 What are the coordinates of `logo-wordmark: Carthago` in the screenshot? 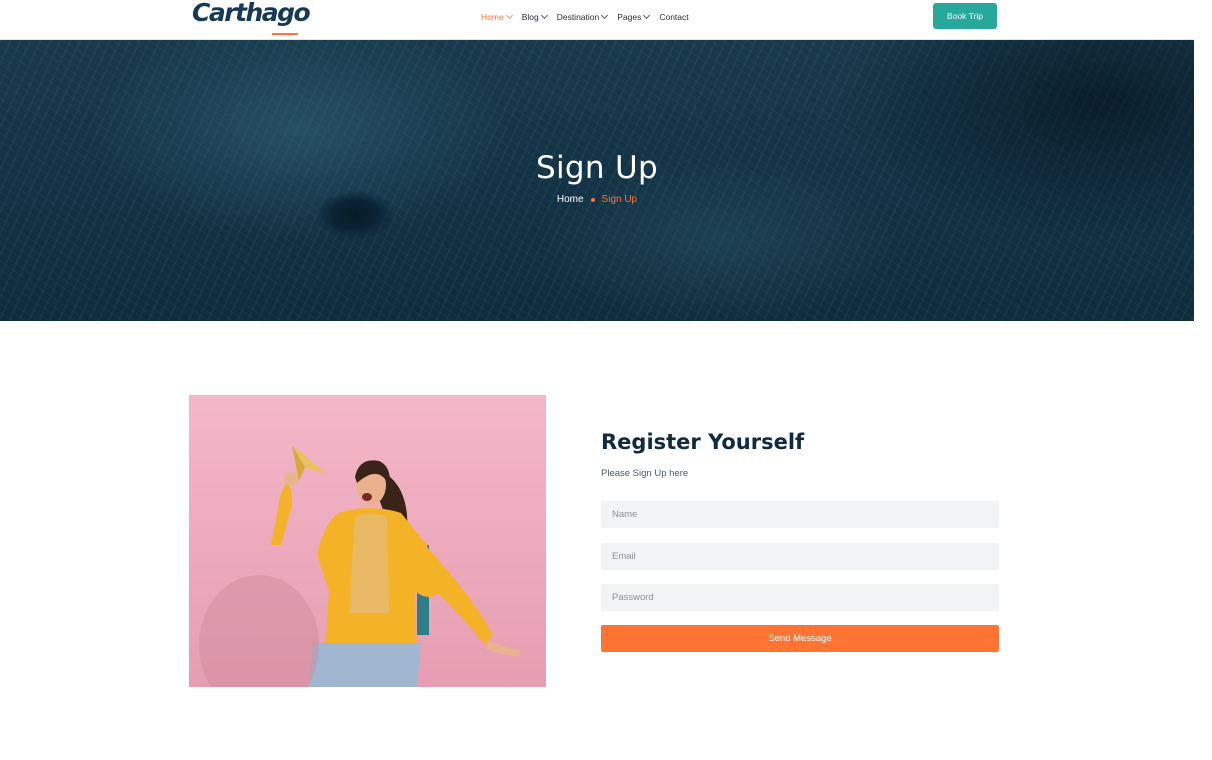 It's located at (251, 13).